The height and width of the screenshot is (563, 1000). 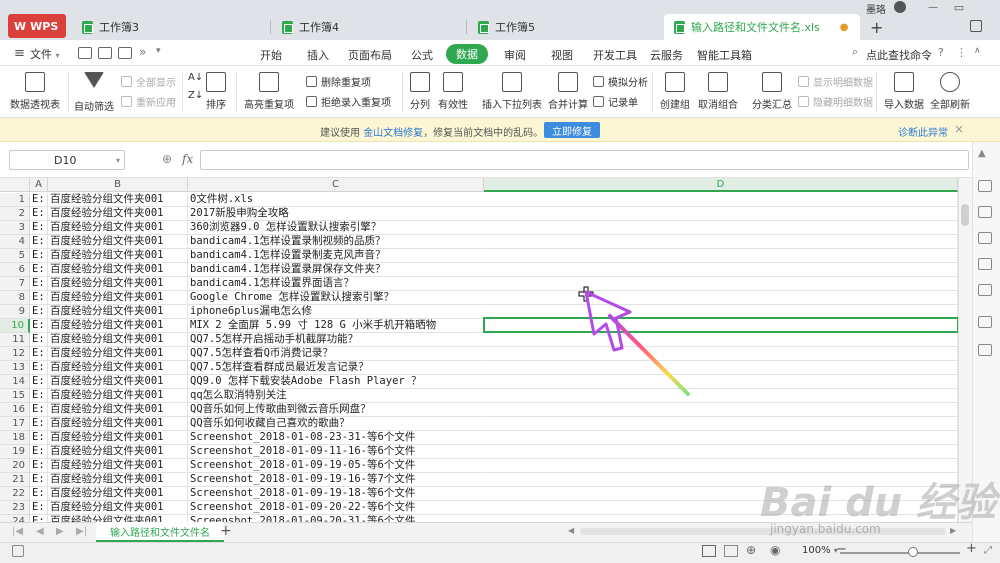 I want to click on cell-c: Screenshot_2018-01-09-19-05-等6个文件, so click(x=336, y=466).